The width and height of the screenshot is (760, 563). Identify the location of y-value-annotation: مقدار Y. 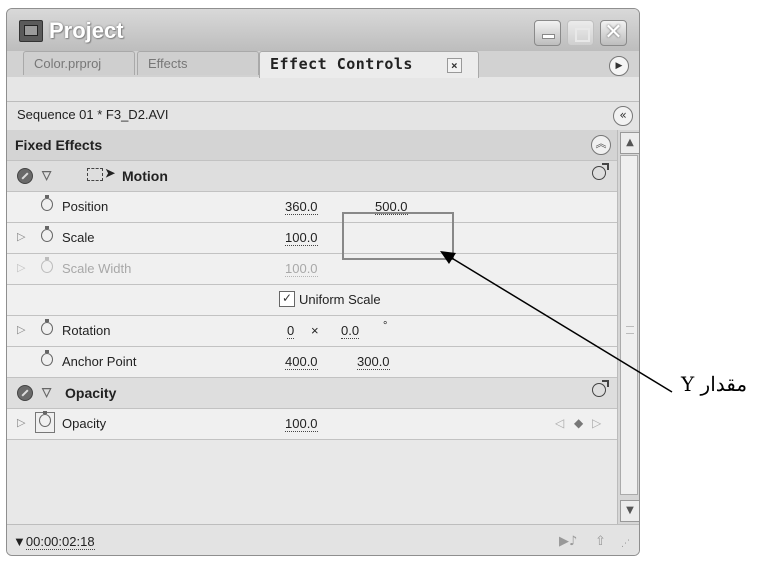
(714, 384).